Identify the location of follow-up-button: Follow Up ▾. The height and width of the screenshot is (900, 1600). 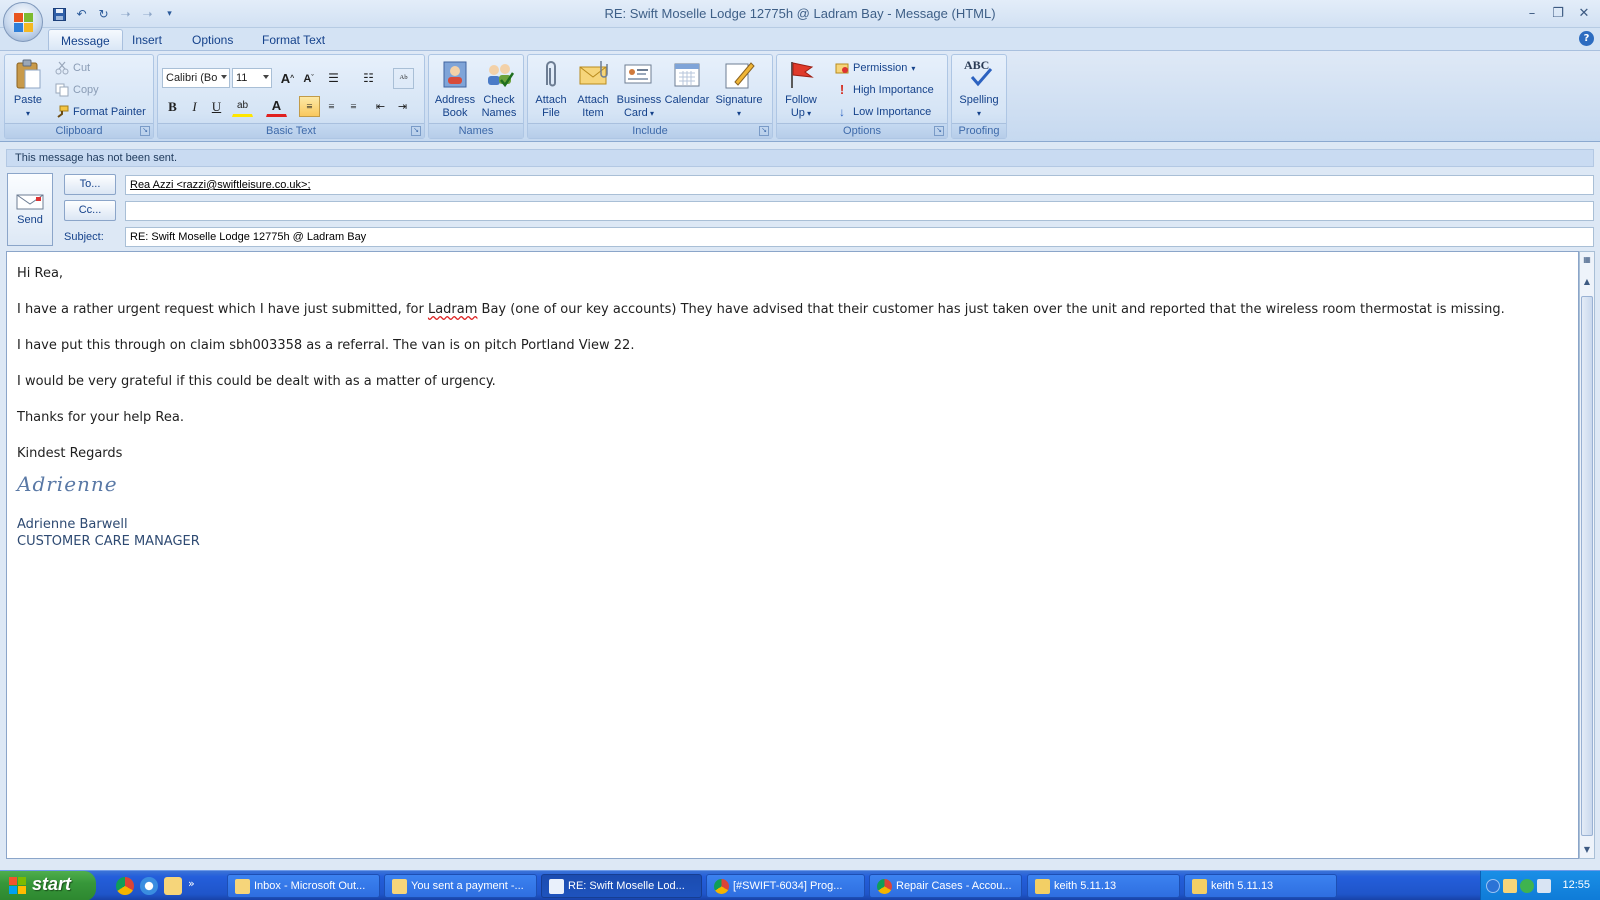
(801, 89).